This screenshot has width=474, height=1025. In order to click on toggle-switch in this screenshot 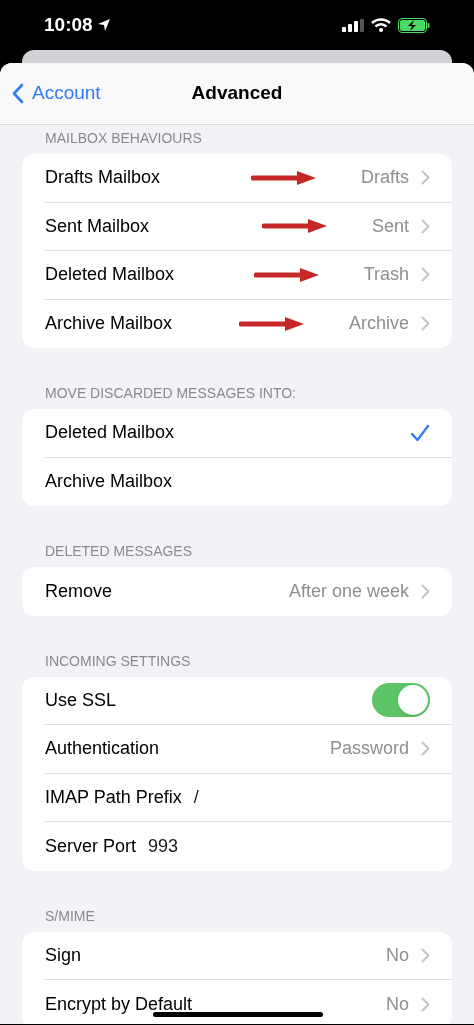, I will do `click(401, 700)`.